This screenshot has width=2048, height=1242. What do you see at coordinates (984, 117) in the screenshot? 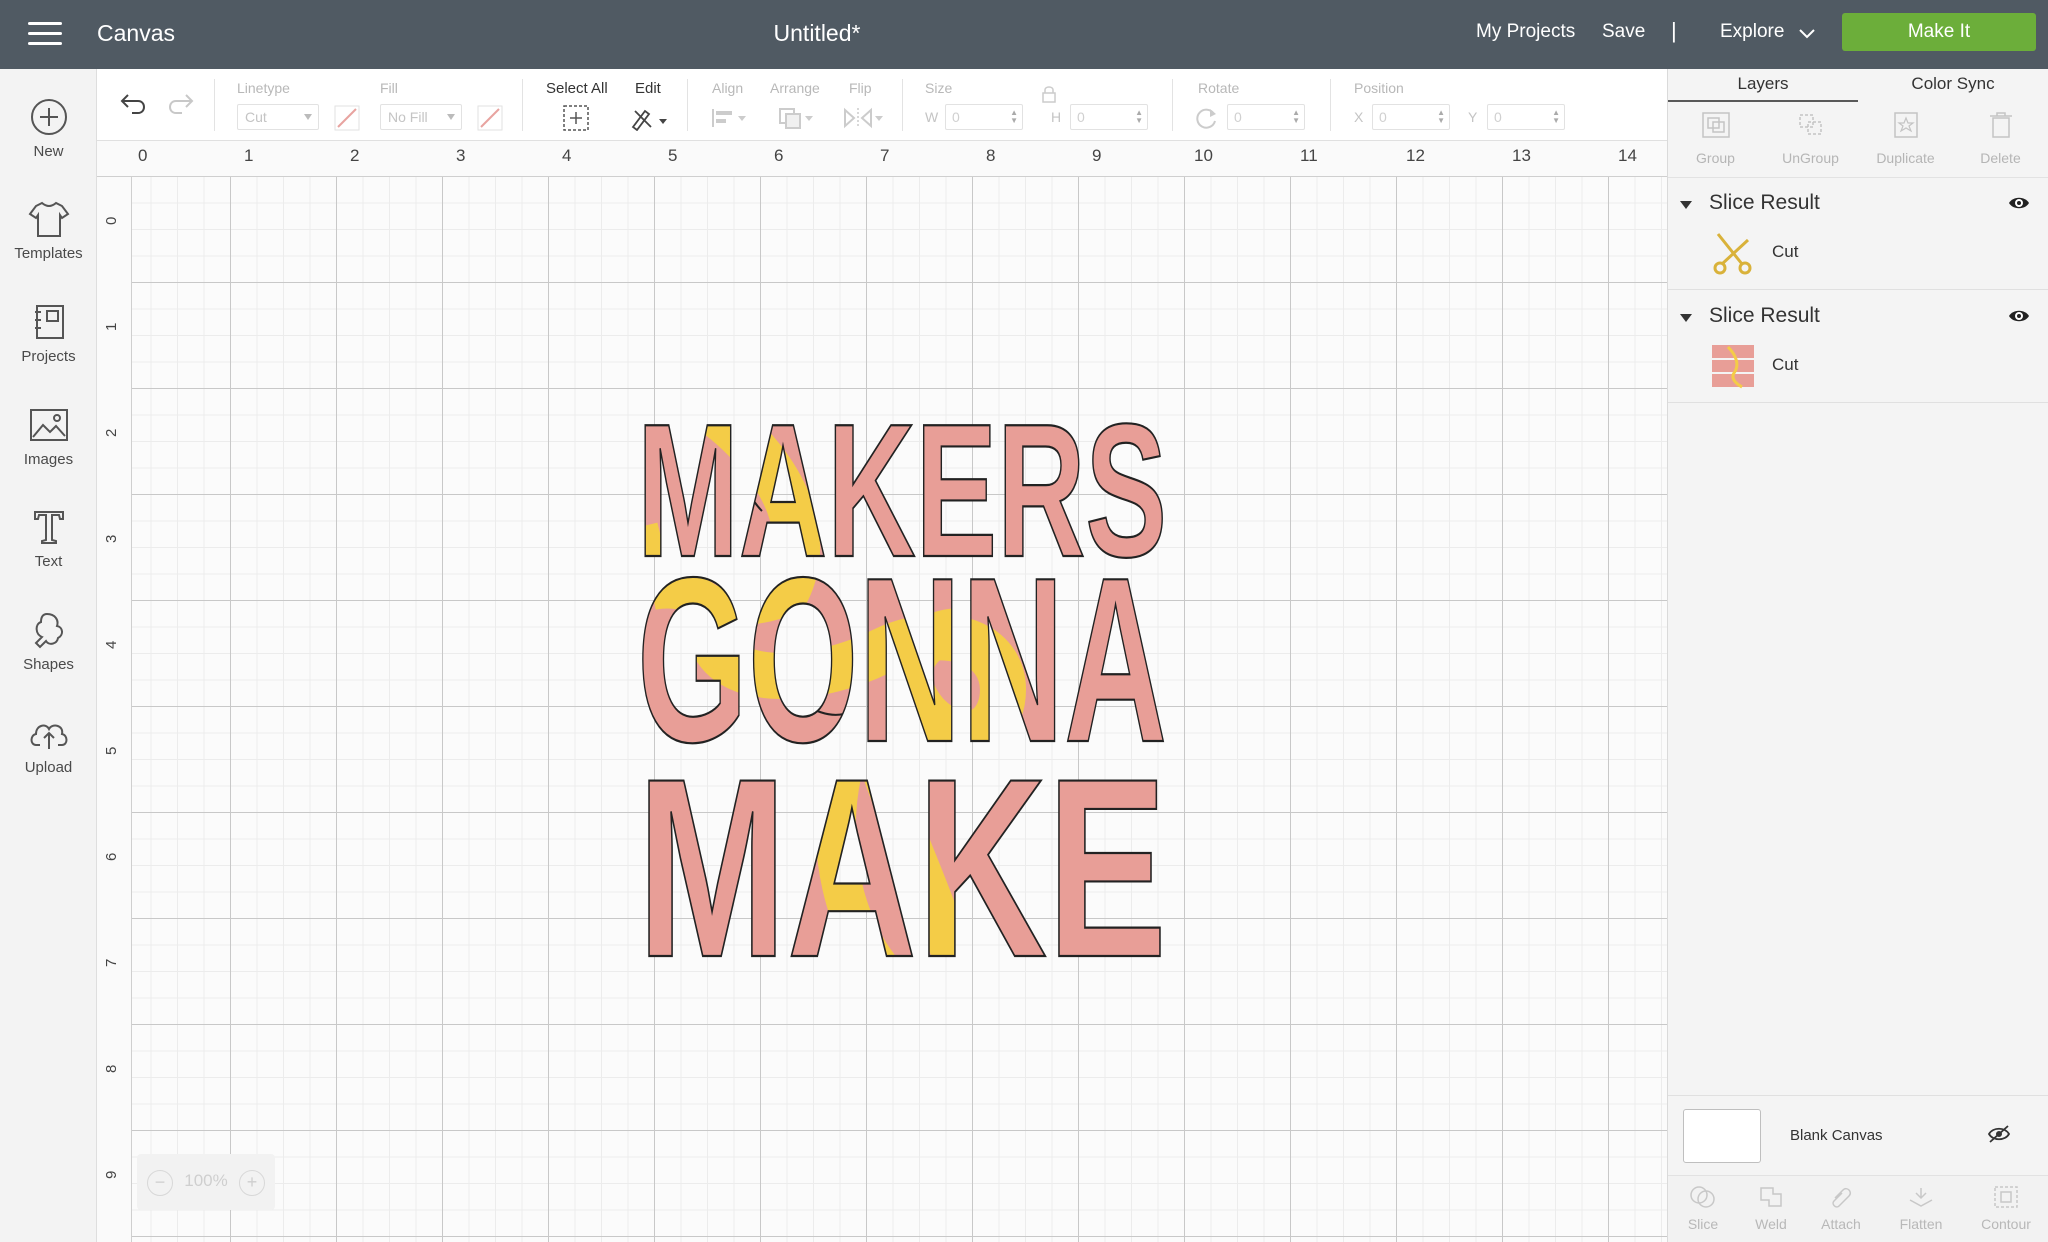
I see `width-input: 0 ▲ ▼` at bounding box center [984, 117].